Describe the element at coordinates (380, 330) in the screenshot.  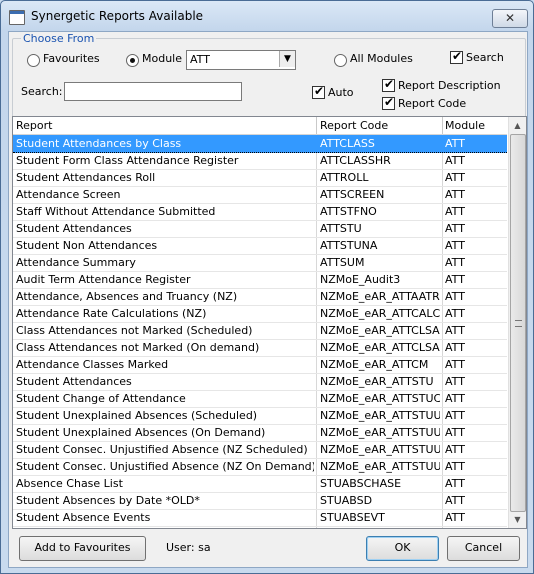
I see `report-code-cell: NZMoE_eAR_ATTCLSAM` at that location.